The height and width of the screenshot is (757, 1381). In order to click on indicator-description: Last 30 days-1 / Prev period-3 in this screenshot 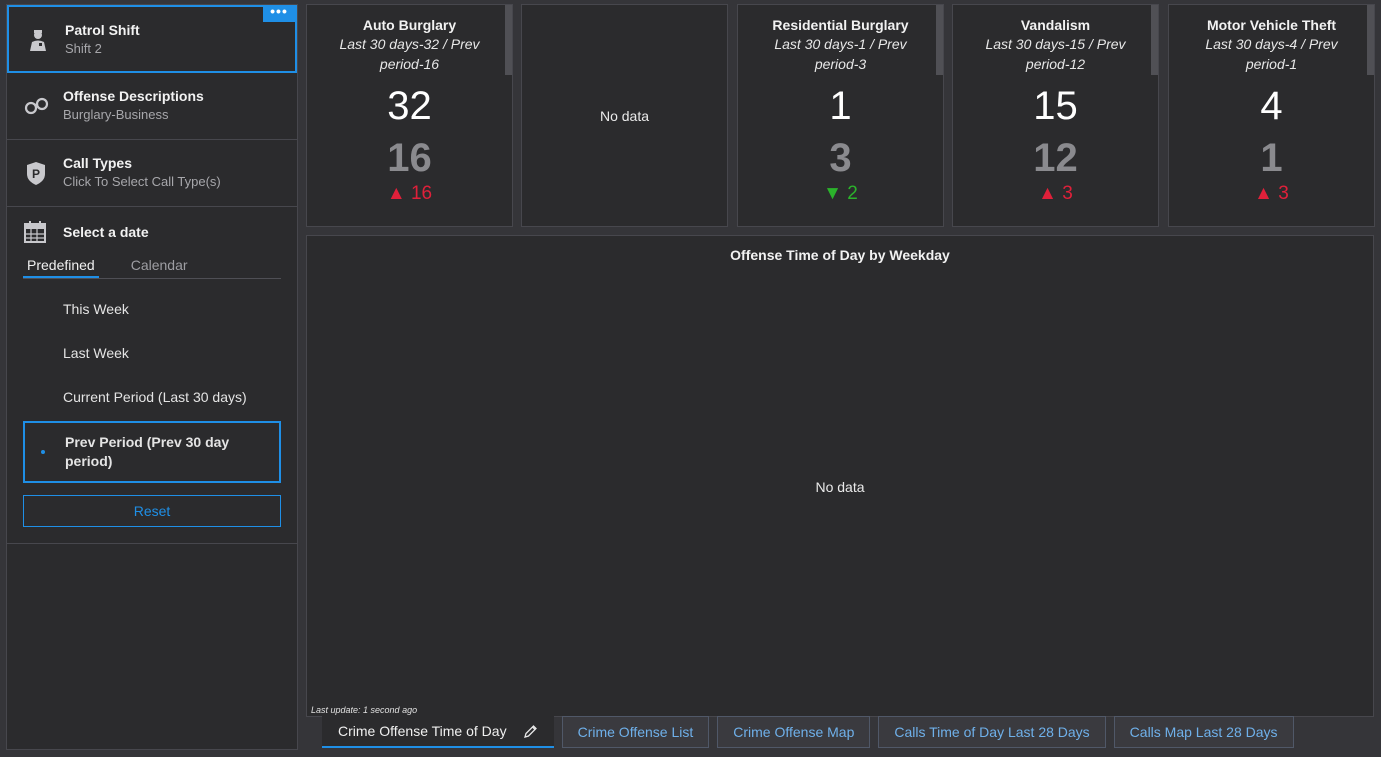, I will do `click(840, 54)`.